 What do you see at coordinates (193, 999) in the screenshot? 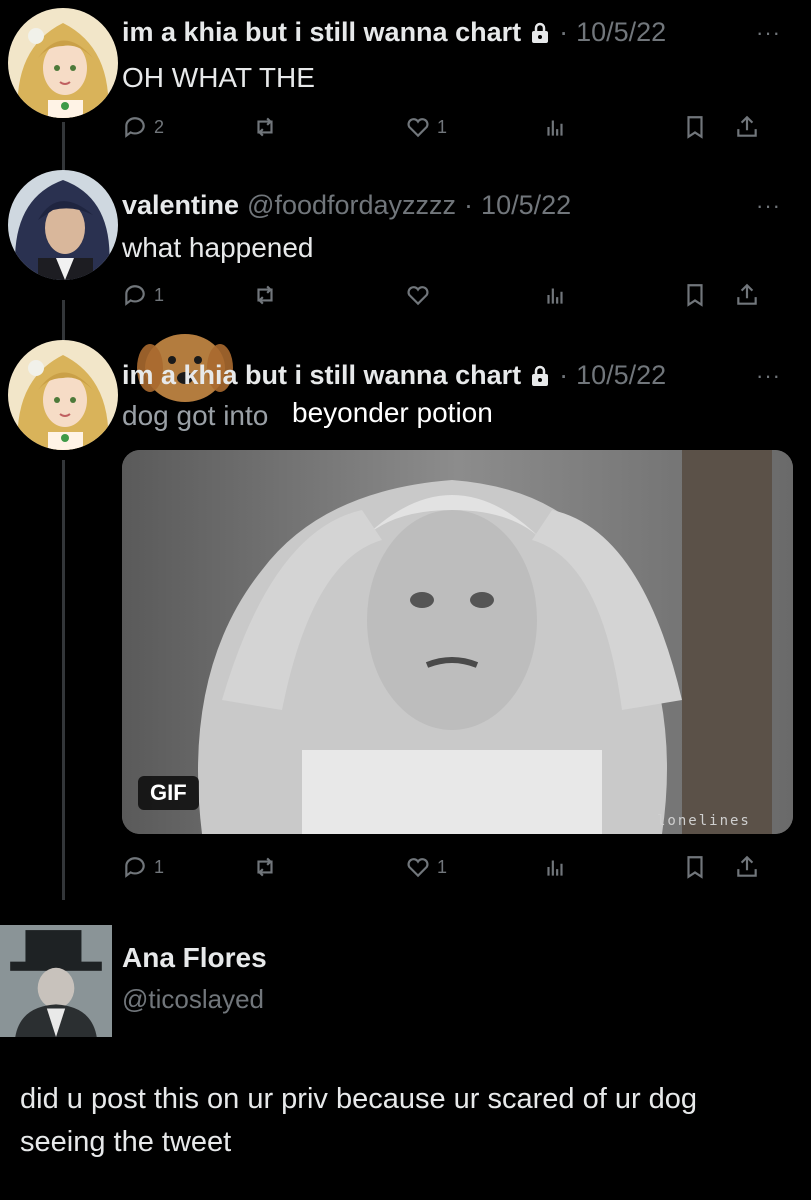
I see `username: @ticoslayed` at bounding box center [193, 999].